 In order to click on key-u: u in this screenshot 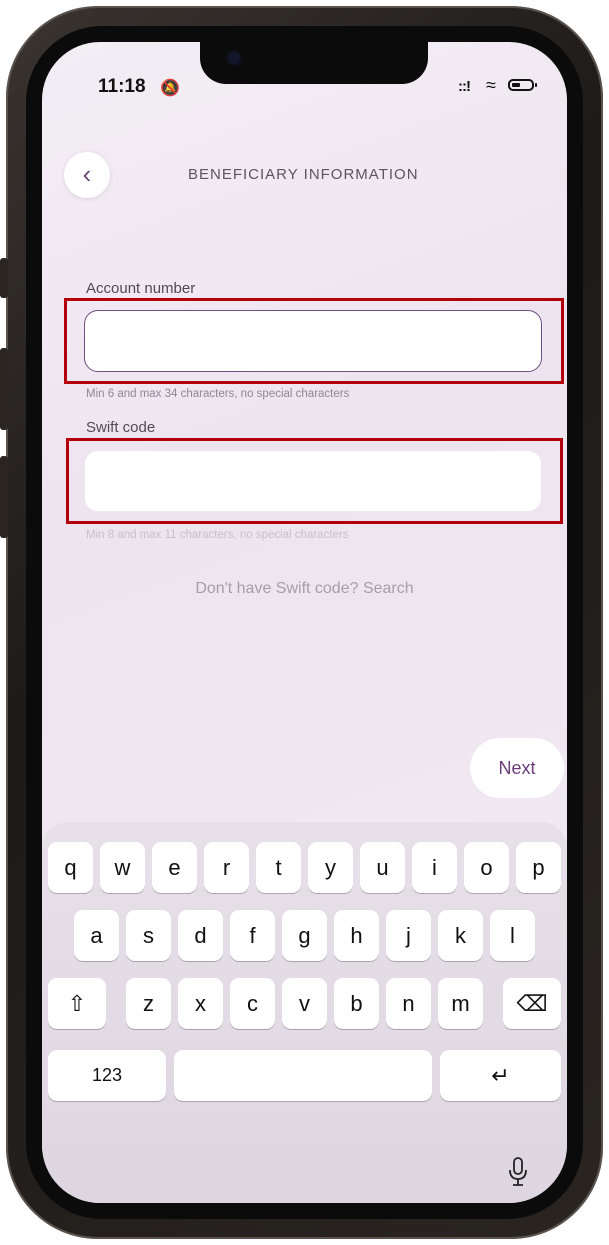, I will do `click(382, 867)`.